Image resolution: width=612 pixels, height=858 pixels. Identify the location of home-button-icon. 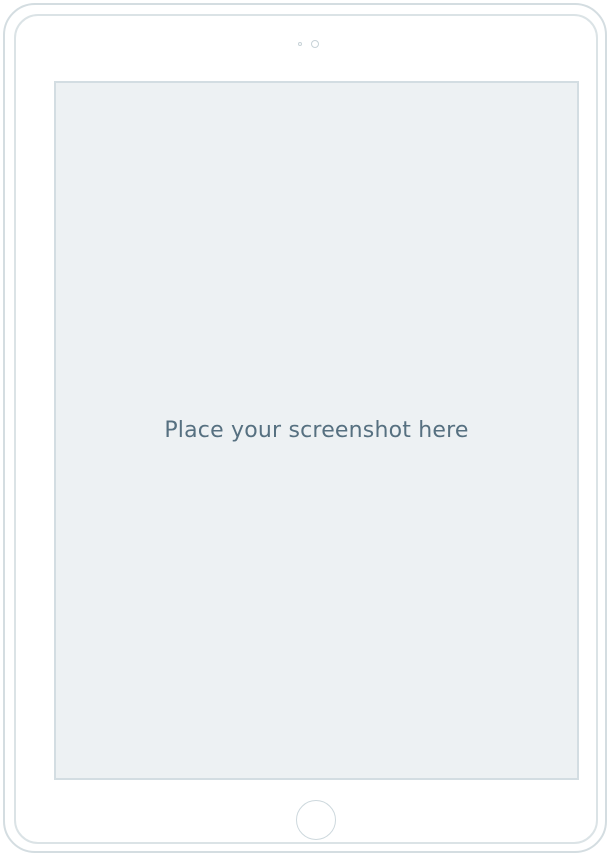
(316, 820).